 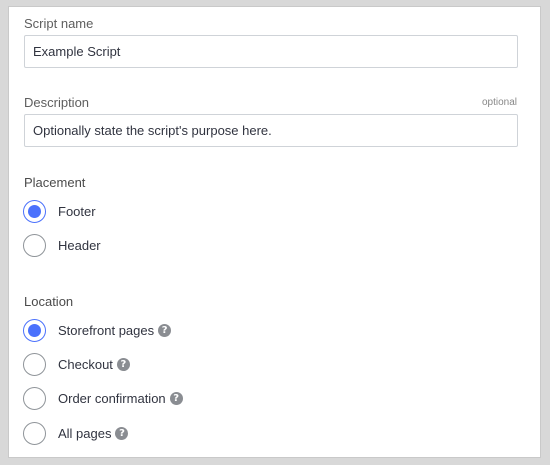 I want to click on placement-label: Placement, so click(x=55, y=182).